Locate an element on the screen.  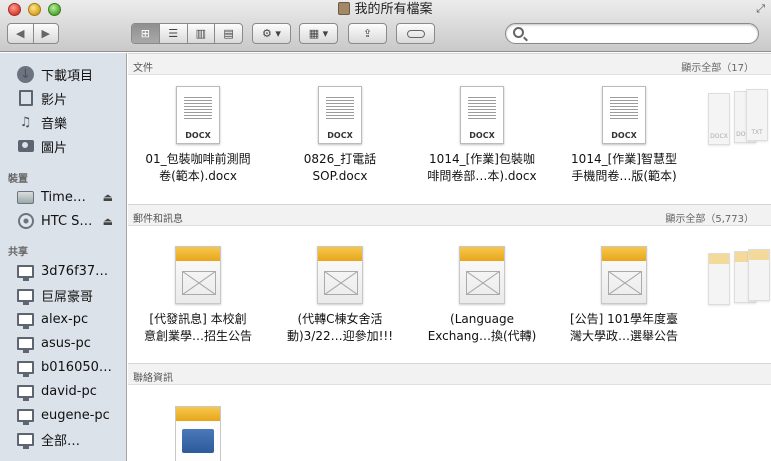
section-title: 聯絡資訊 is located at coordinates (153, 378).